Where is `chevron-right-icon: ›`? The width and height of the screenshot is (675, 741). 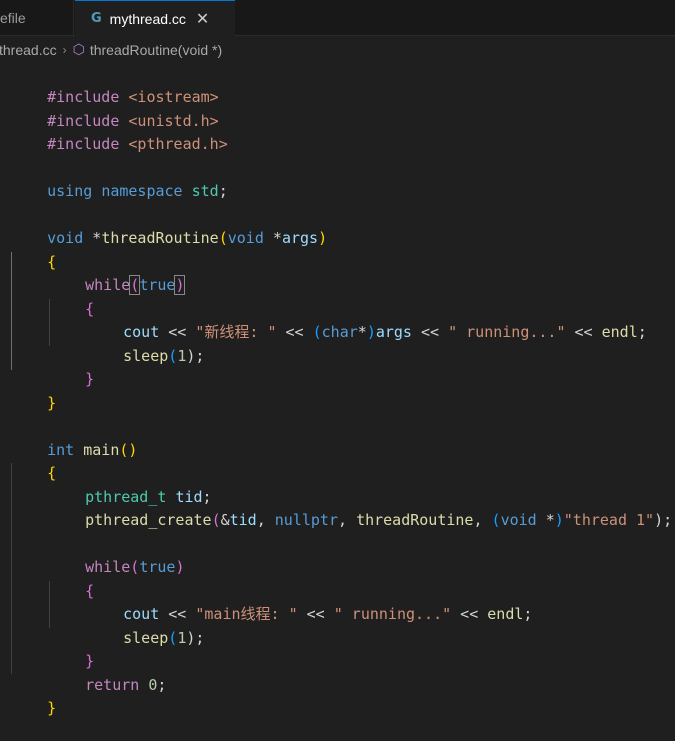
chevron-right-icon: › is located at coordinates (64, 50).